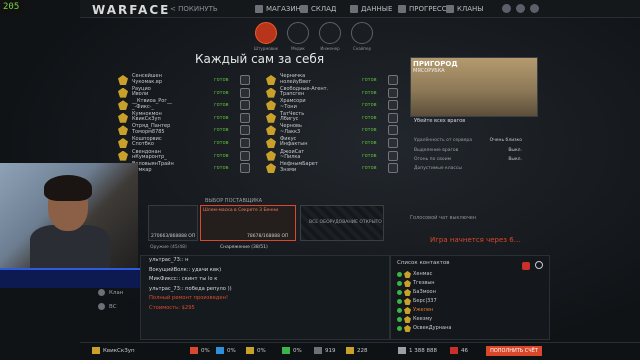  What do you see at coordinates (131, 10) in the screenshot?
I see `game-logo: WARFACE` at bounding box center [131, 10].